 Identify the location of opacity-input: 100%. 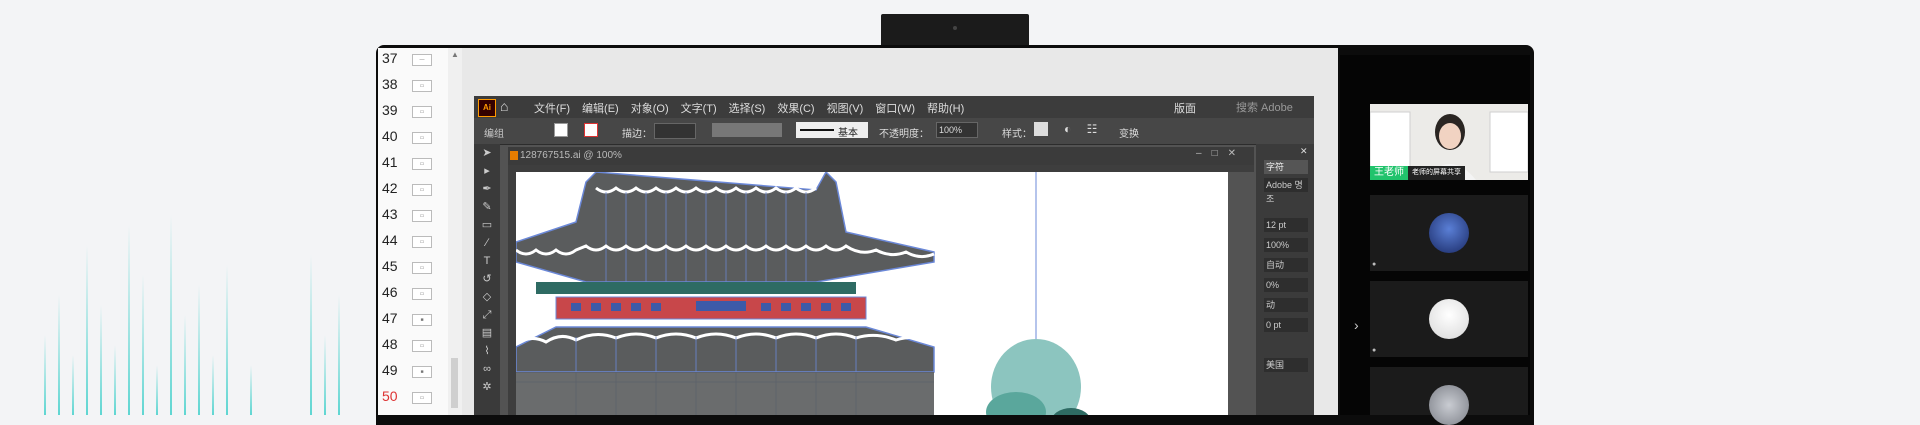
(957, 130).